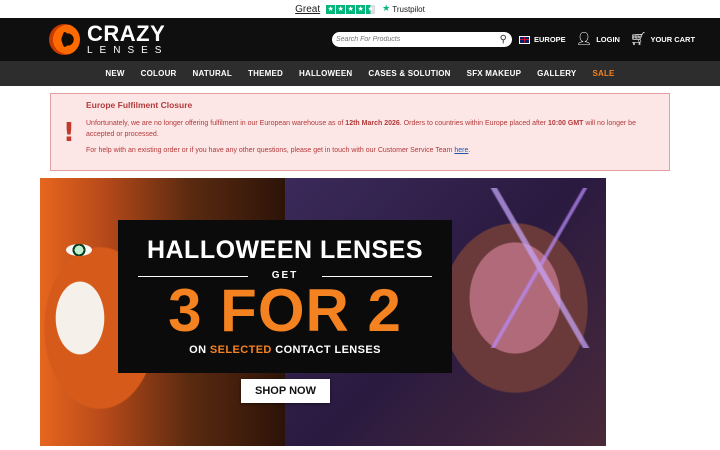 The image size is (720, 450). Describe the element at coordinates (307, 9) in the screenshot. I see `trustpilot-rating-word: Great` at that location.